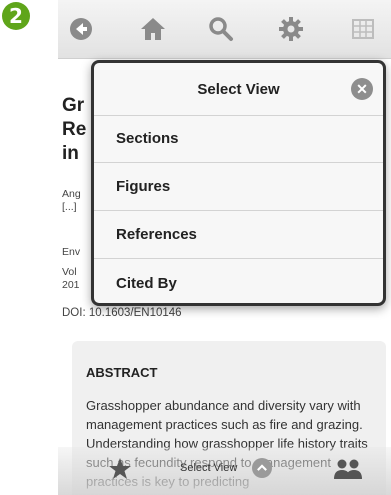 This screenshot has width=391, height=495. What do you see at coordinates (208, 468) in the screenshot?
I see `select-view-button: Select View` at bounding box center [208, 468].